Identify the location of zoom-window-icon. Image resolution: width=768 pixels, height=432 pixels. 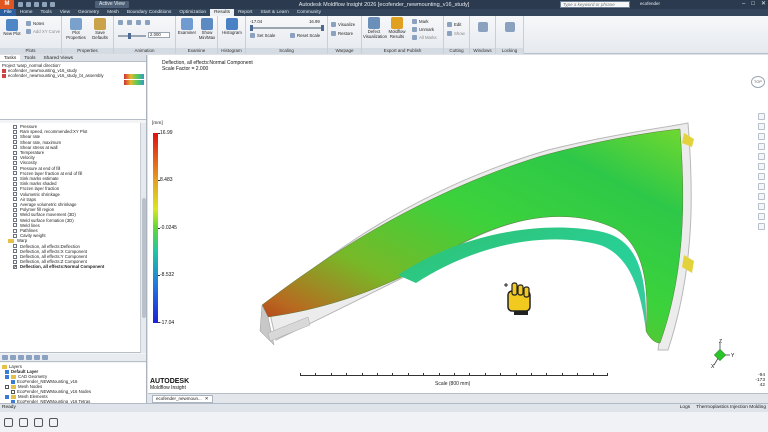
(761, 176).